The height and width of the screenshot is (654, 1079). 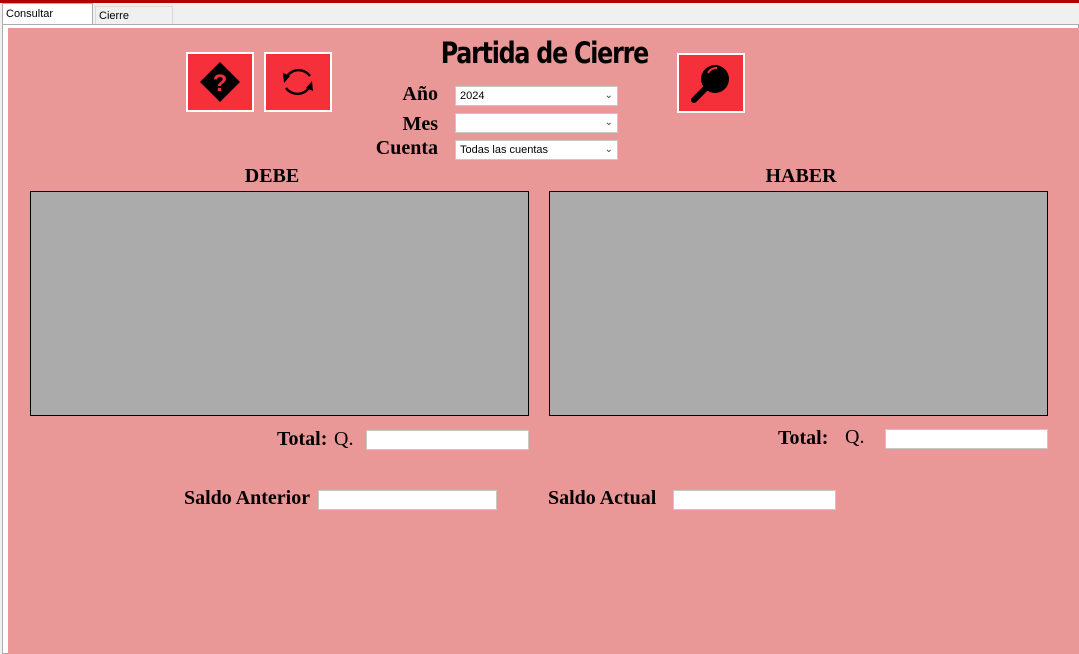 I want to click on search-button, so click(x=711, y=83).